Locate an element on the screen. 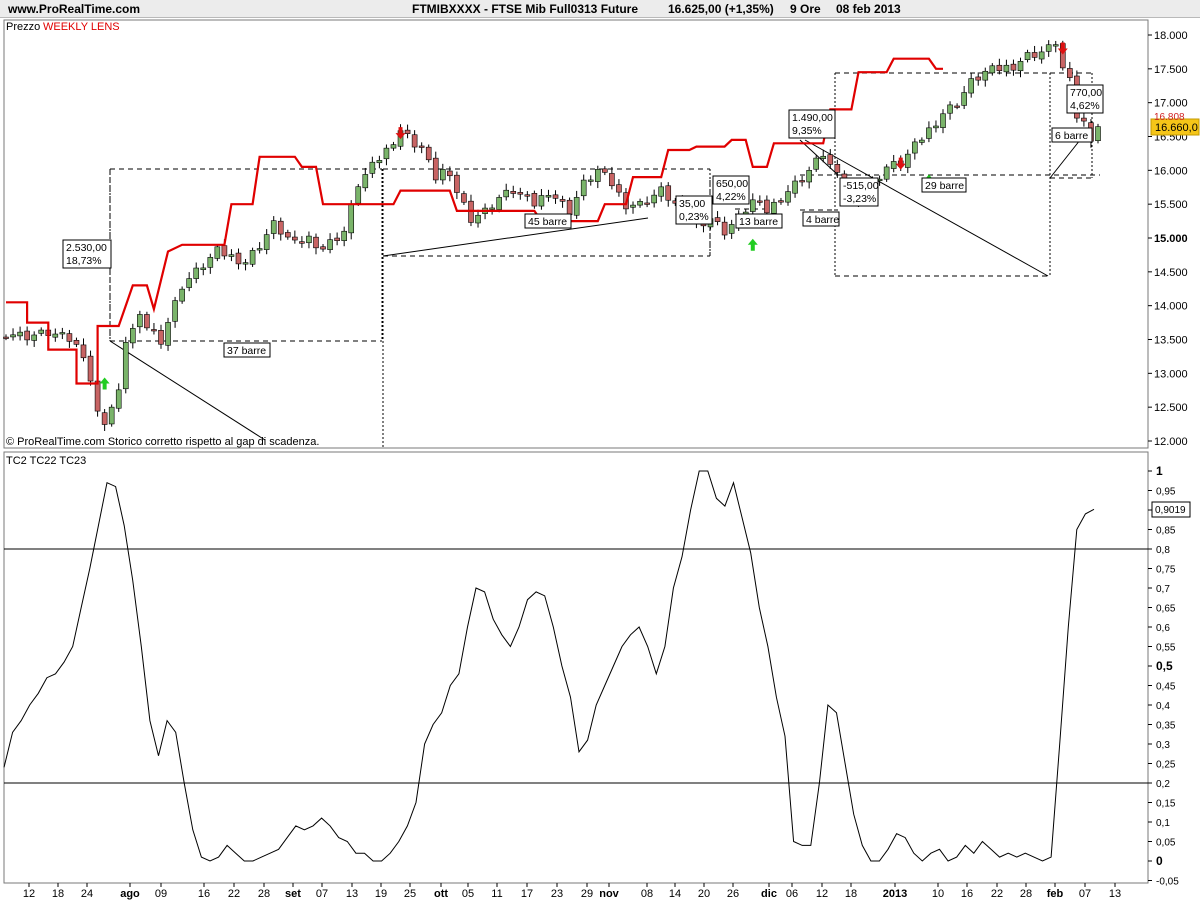 This screenshot has width=1200, height=900. x-tick-label: ott is located at coordinates (441, 894).